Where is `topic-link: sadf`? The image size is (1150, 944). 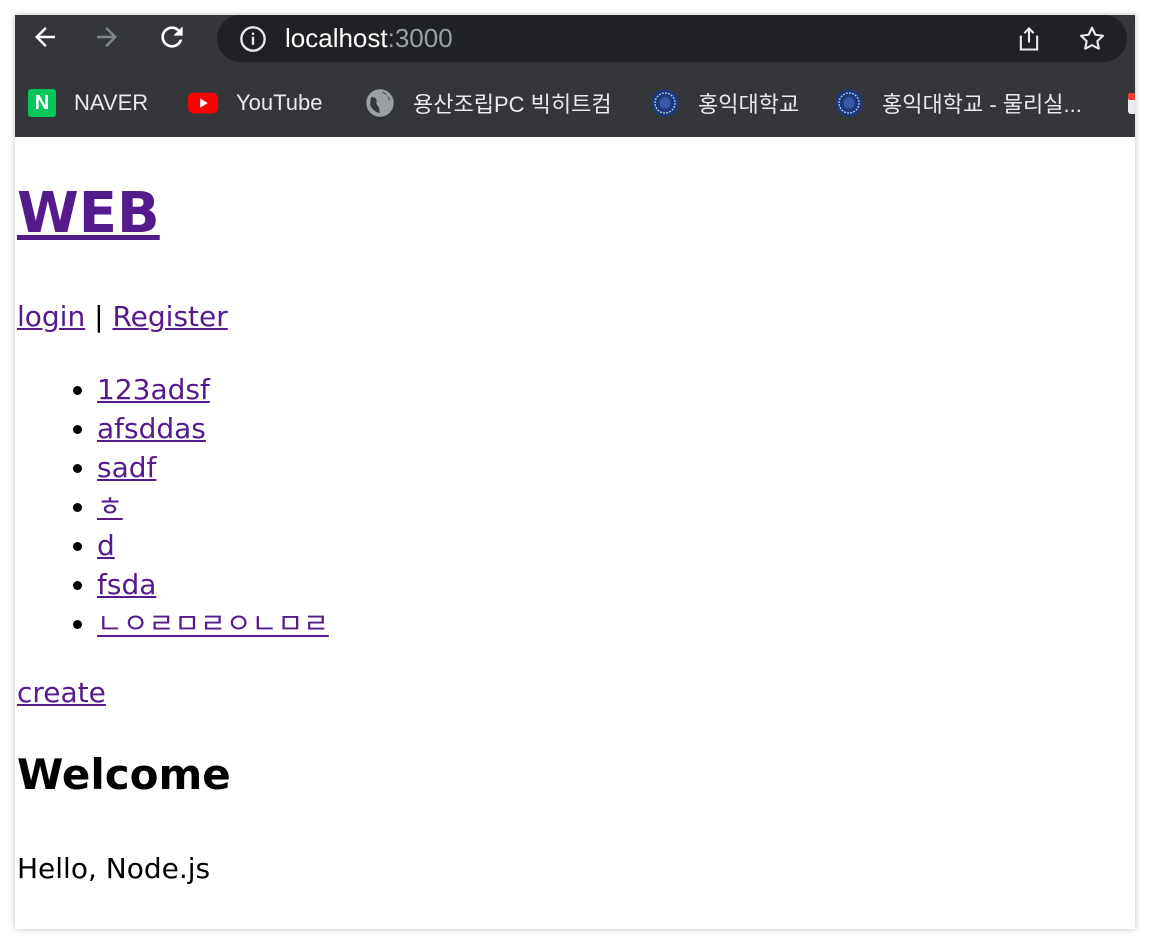
topic-link: sadf is located at coordinates (126, 467).